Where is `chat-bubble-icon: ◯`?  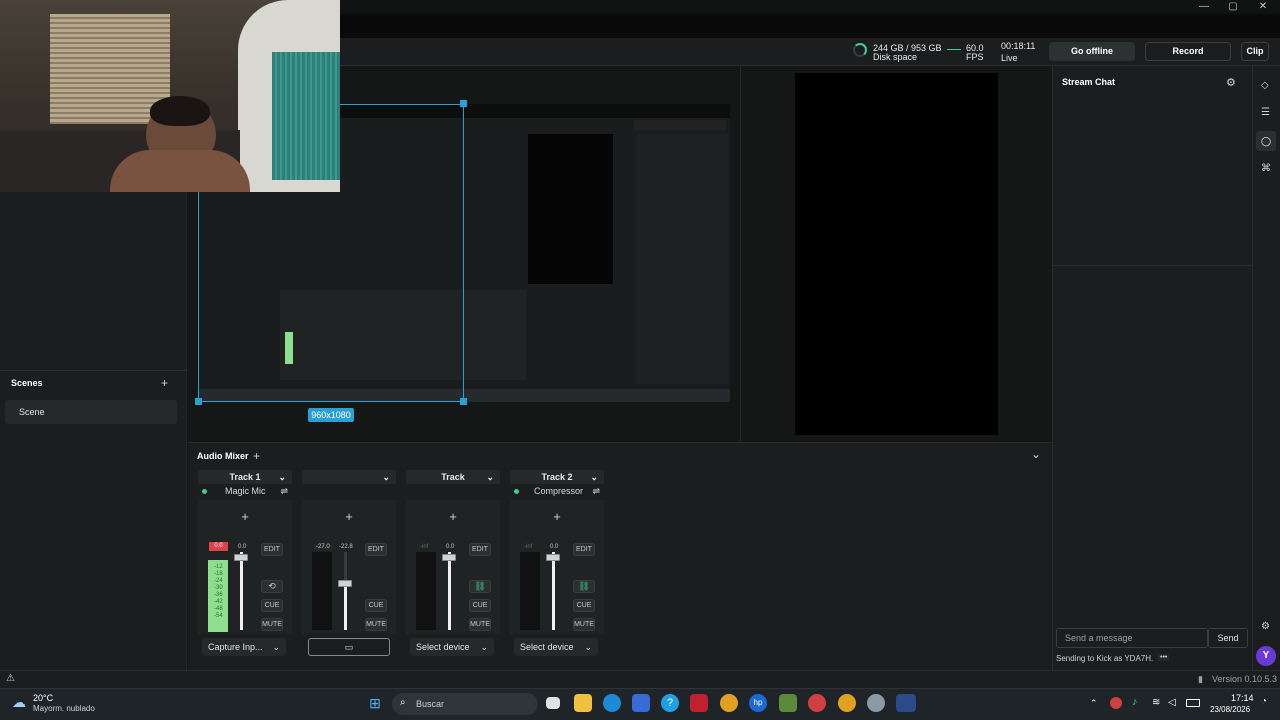
chat-bubble-icon: ◯ is located at coordinates (1266, 141).